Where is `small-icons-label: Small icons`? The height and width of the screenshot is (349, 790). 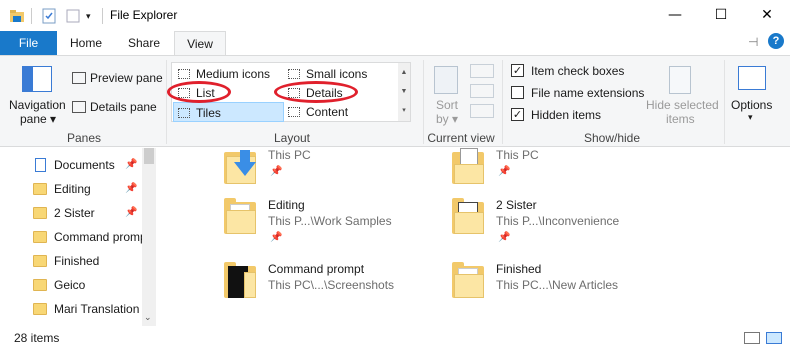 small-icons-label: Small icons is located at coordinates (337, 74).